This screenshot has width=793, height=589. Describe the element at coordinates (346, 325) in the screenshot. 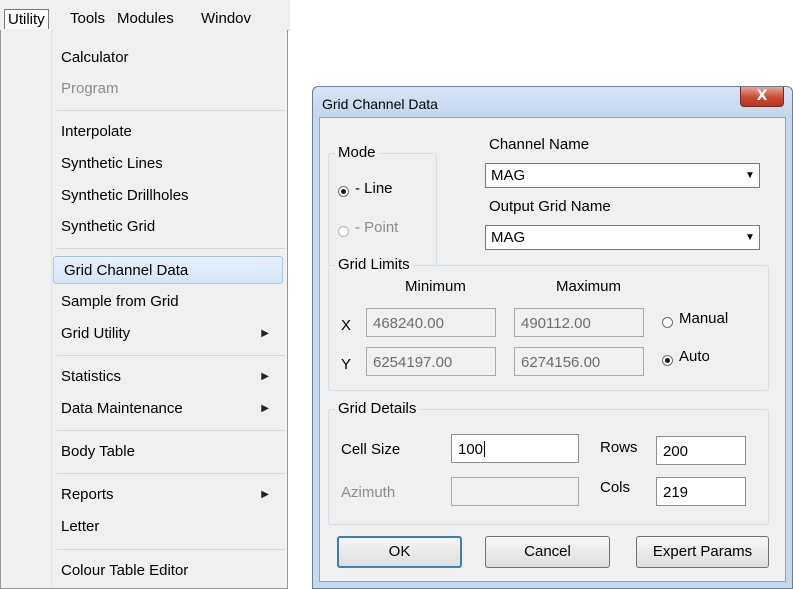

I see `x-label: X` at that location.